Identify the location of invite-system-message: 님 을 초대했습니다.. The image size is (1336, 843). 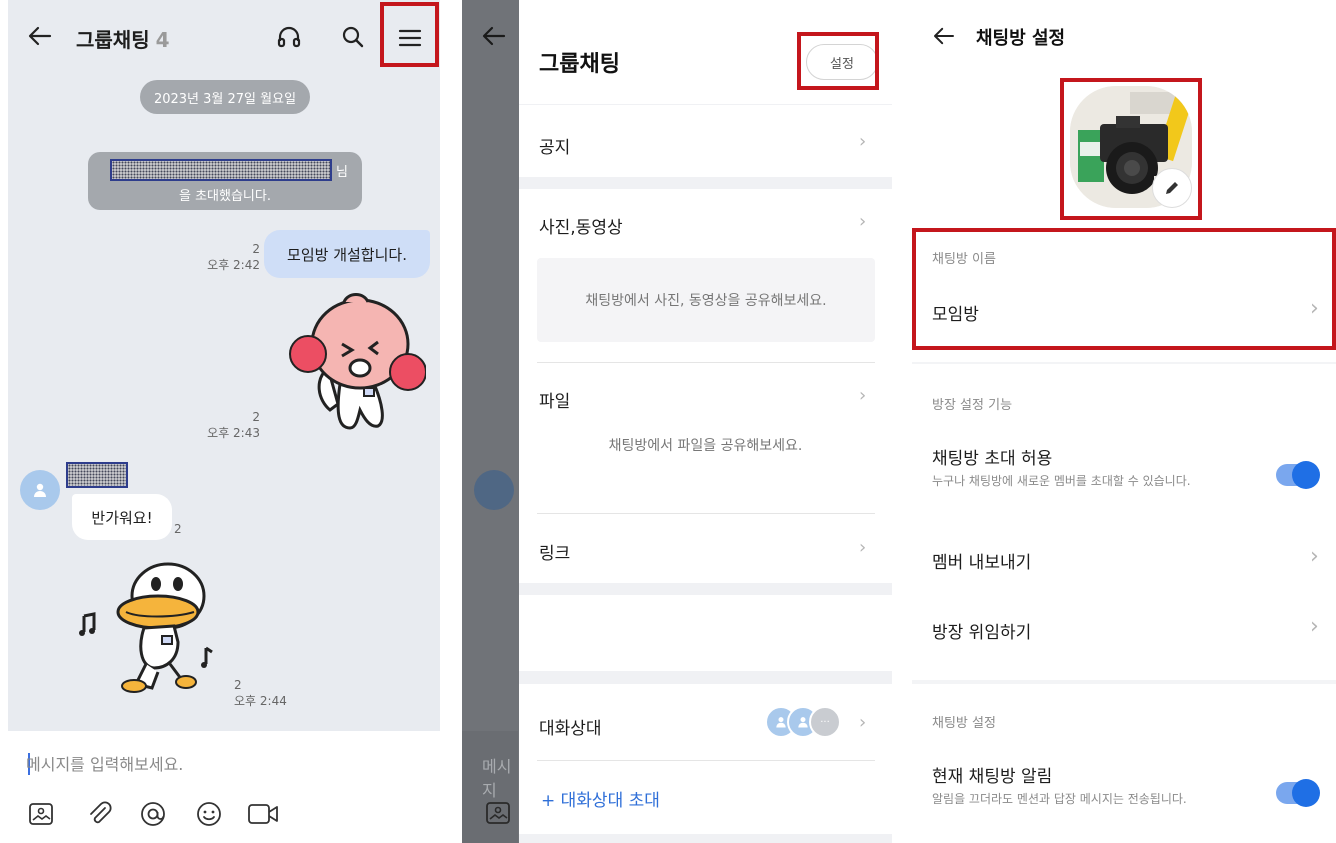
(225, 181).